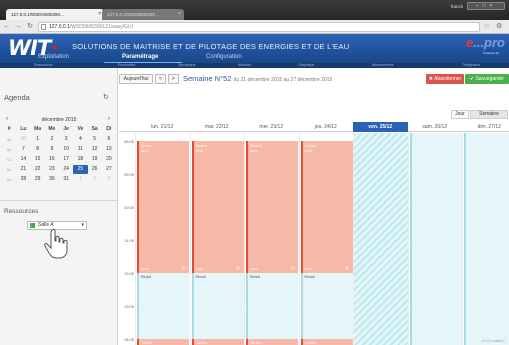 The width and height of the screenshot is (509, 345). What do you see at coordinates (140, 57) in the screenshot?
I see `menu-parametrage: Paramétrage` at bounding box center [140, 57].